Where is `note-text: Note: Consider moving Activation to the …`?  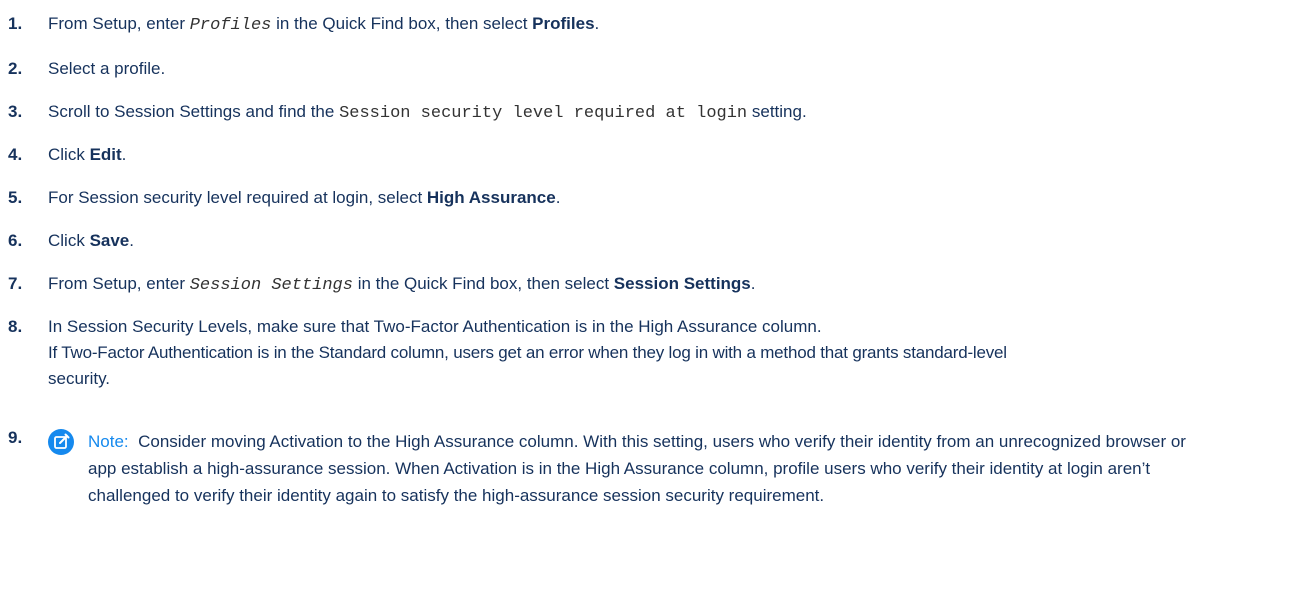
note-text: Note: Consider moving Activation to the … is located at coordinates (643, 468).